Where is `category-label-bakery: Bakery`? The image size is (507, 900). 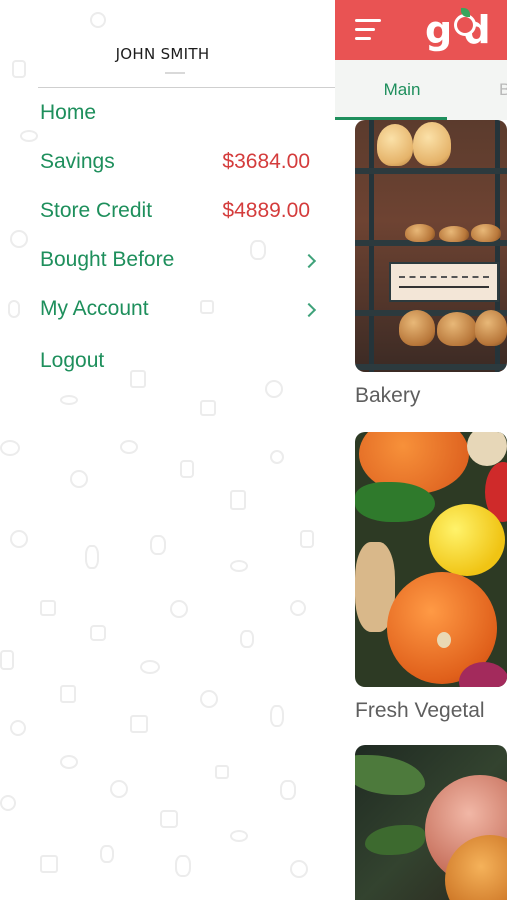 category-label-bakery: Bakery is located at coordinates (388, 395).